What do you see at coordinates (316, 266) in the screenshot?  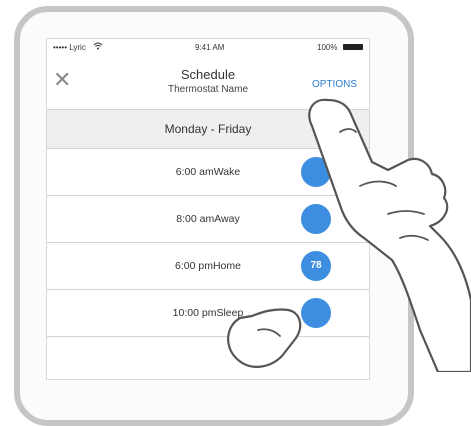 I see `setpoint-badge: 78` at bounding box center [316, 266].